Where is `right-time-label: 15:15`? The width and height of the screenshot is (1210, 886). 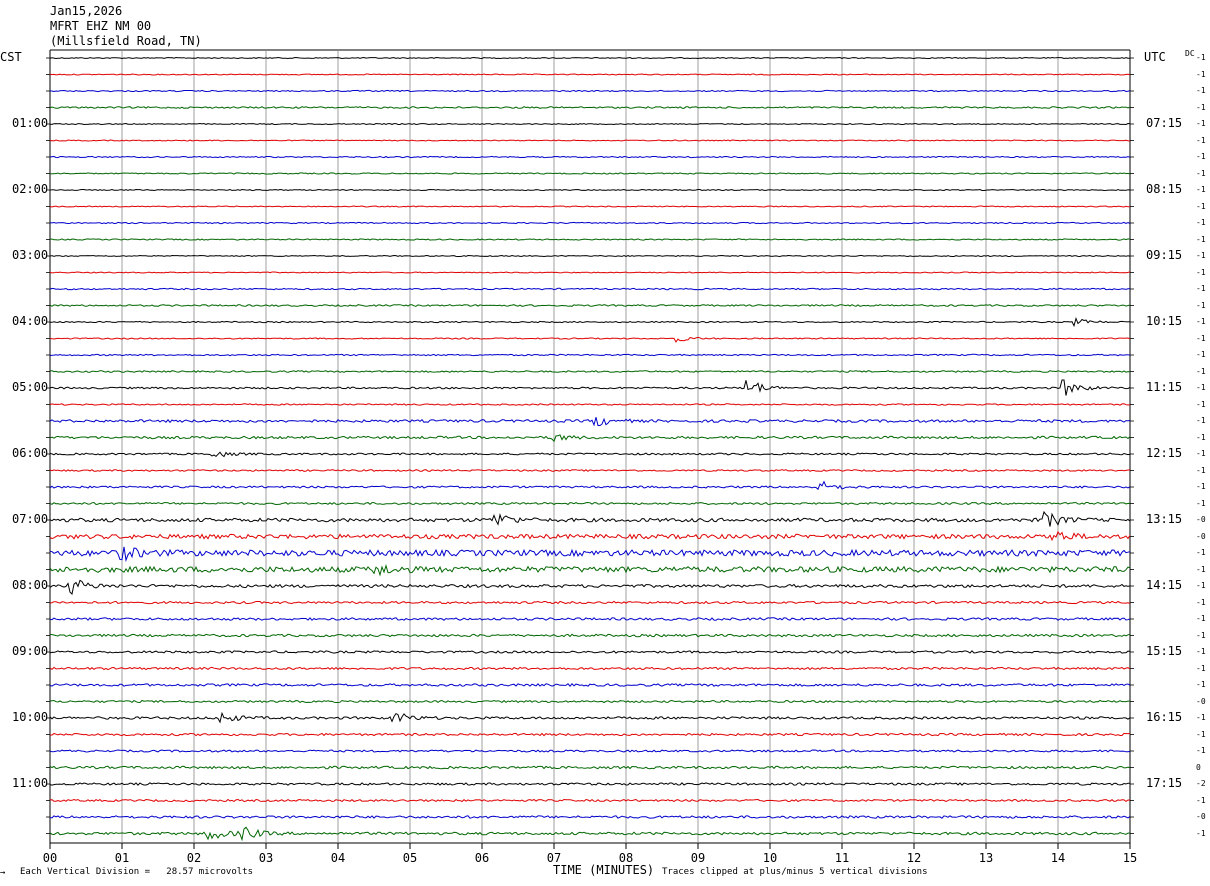
right-time-label: 15:15 is located at coordinates (1164, 651).